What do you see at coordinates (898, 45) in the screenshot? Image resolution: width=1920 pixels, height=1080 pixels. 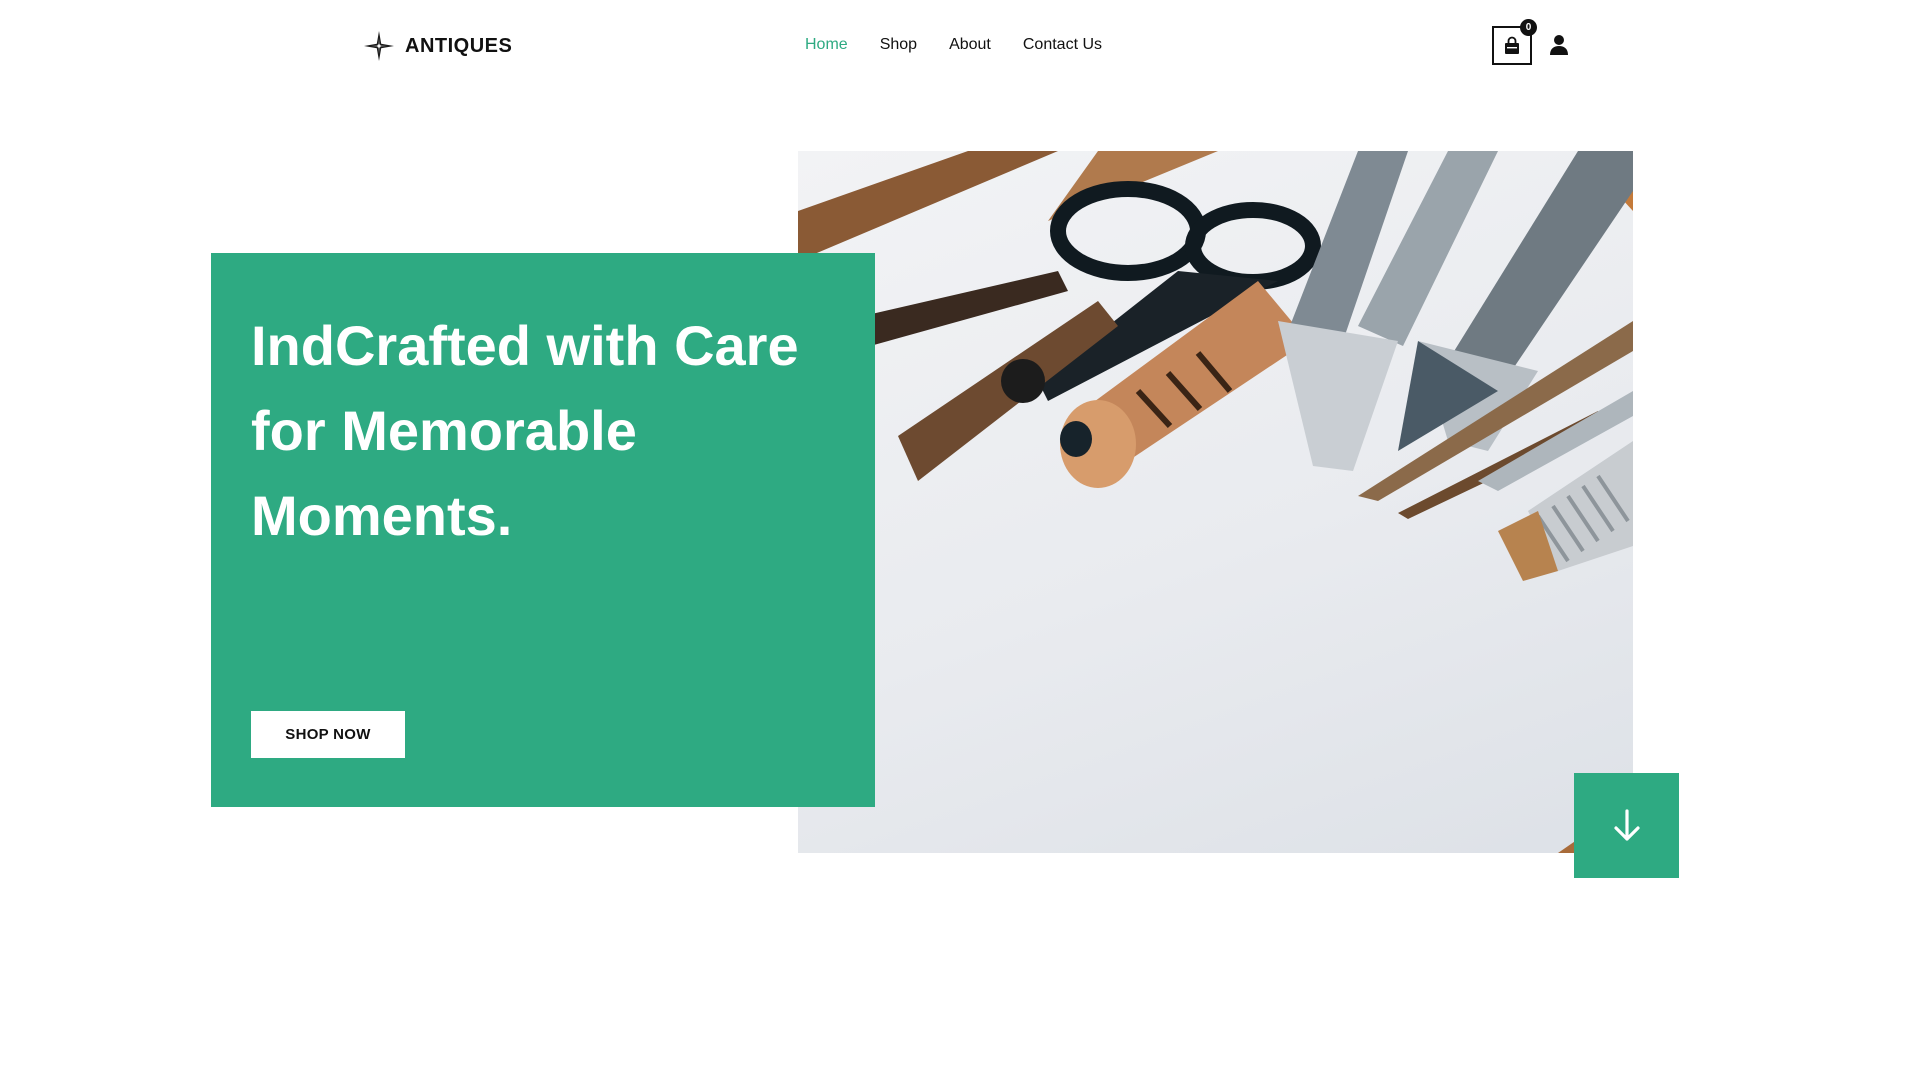 I see `nav-item-shop: Shop` at bounding box center [898, 45].